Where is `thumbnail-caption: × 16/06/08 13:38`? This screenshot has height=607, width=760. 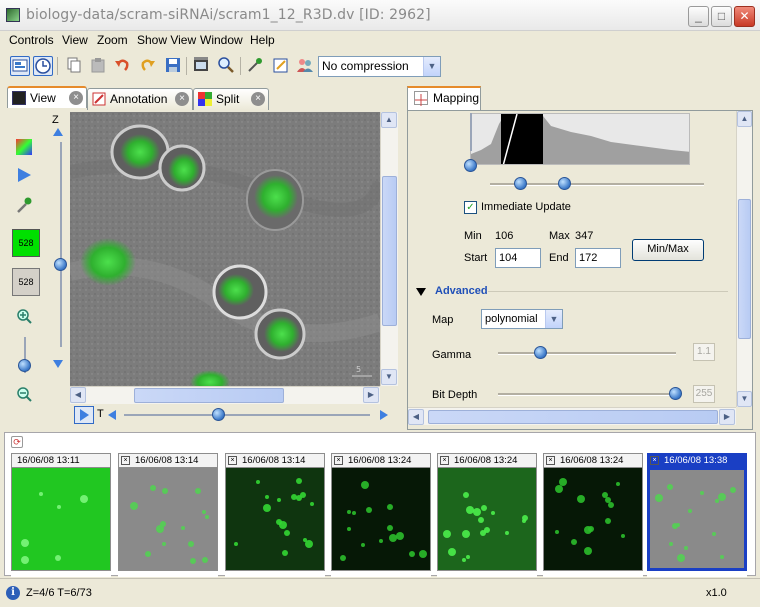 thumbnail-caption: × 16/06/08 13:38 is located at coordinates (697, 460).